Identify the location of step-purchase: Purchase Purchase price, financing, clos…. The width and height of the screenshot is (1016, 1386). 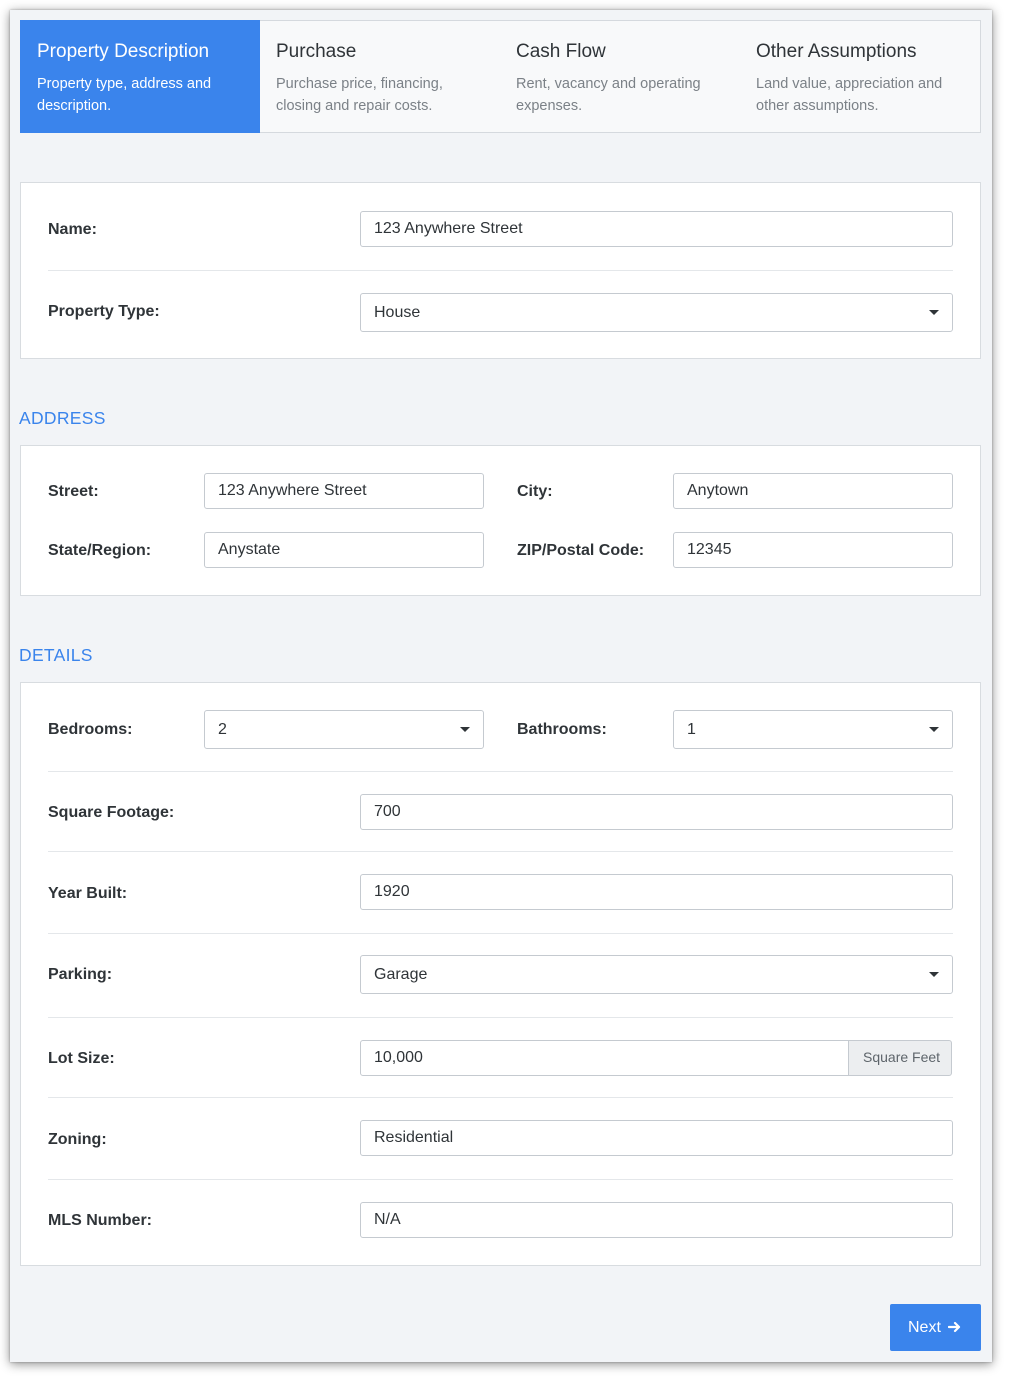
(380, 76).